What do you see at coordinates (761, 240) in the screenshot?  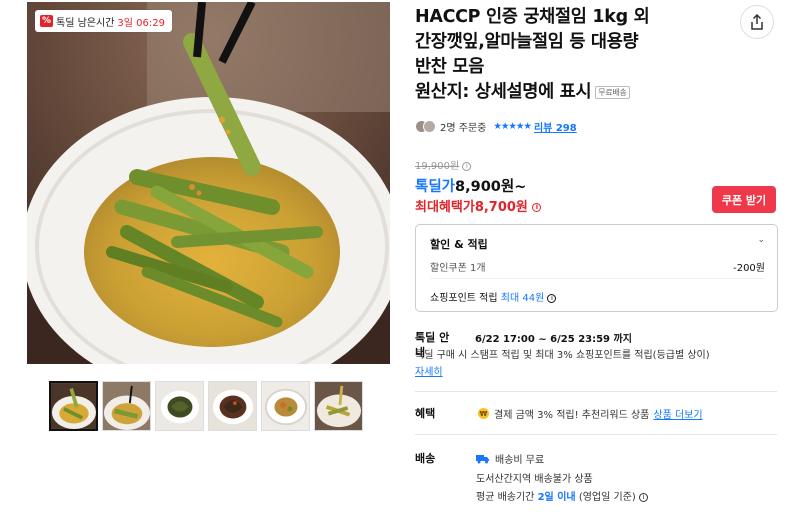 I see `chevron-down-icon: ⌄` at bounding box center [761, 240].